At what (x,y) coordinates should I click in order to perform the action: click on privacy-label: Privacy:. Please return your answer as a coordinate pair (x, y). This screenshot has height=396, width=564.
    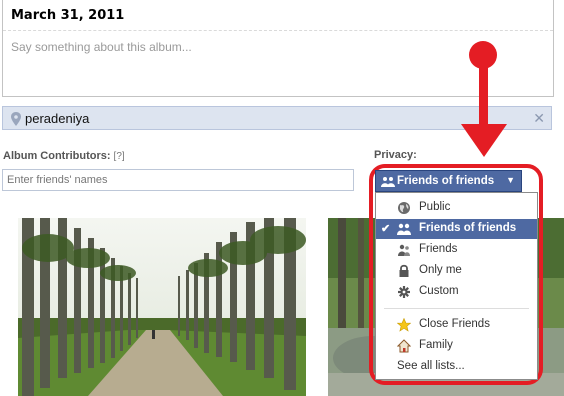
    Looking at the image, I should click on (395, 155).